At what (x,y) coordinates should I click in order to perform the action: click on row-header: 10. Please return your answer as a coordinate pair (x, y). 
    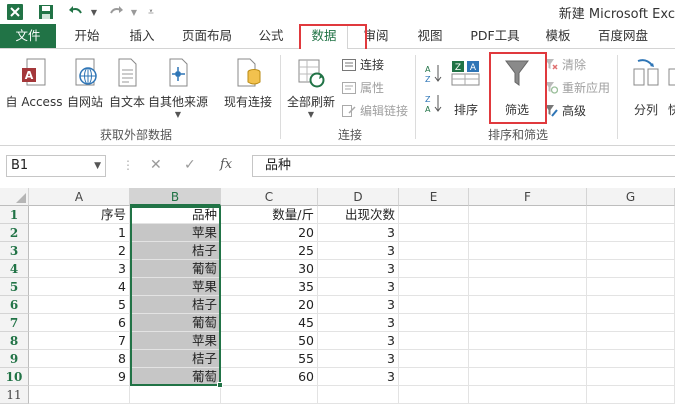
    Looking at the image, I should click on (14, 377).